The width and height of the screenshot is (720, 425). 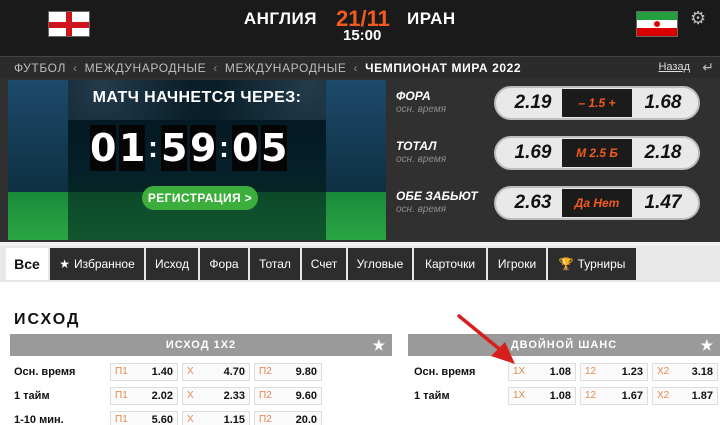 What do you see at coordinates (104, 264) in the screenshot?
I see `tab-label: Избранное` at bounding box center [104, 264].